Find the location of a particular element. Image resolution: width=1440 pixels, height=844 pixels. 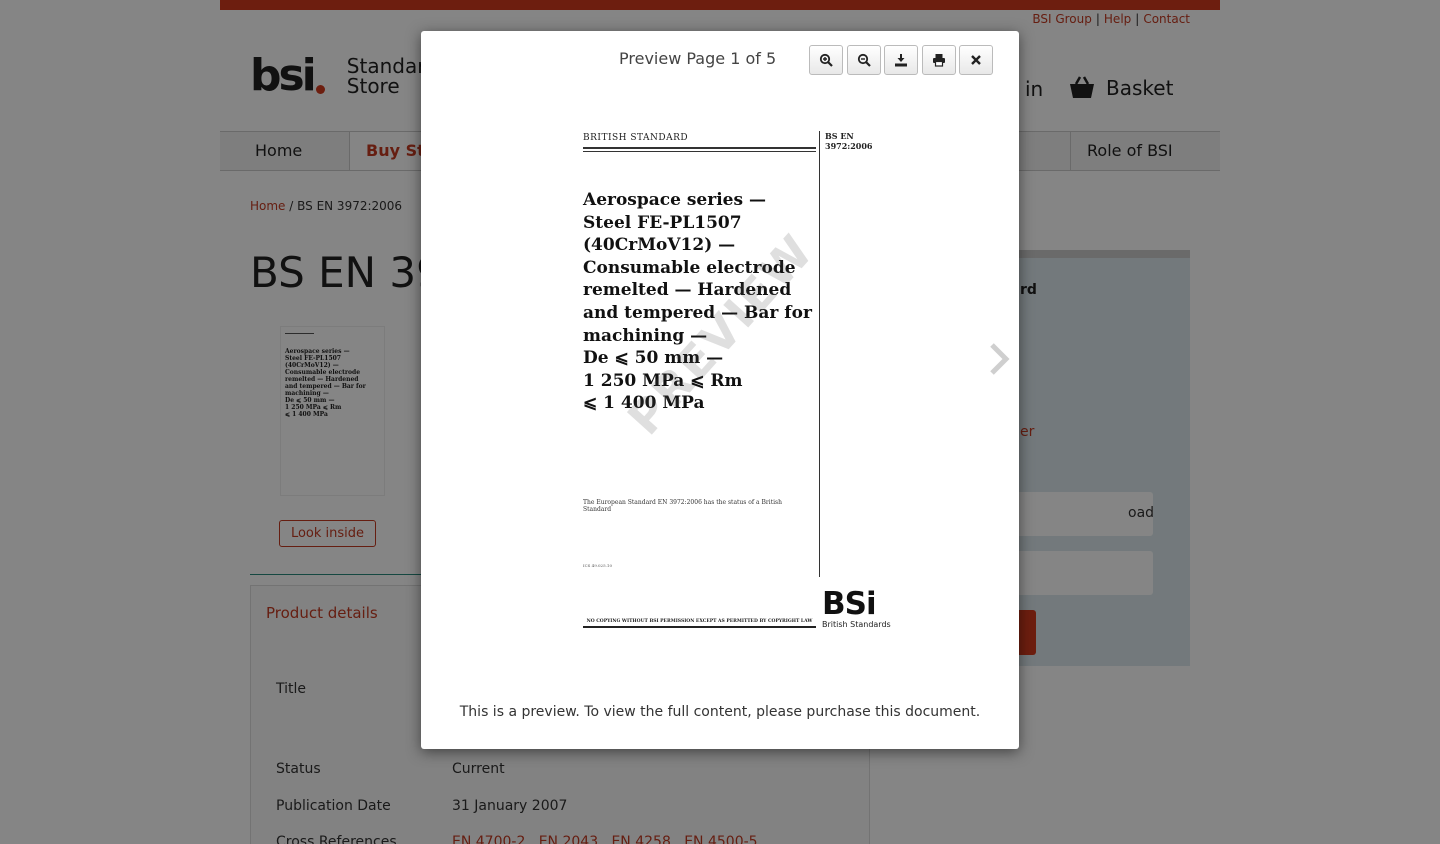

zoom-out-button is located at coordinates (863, 60).